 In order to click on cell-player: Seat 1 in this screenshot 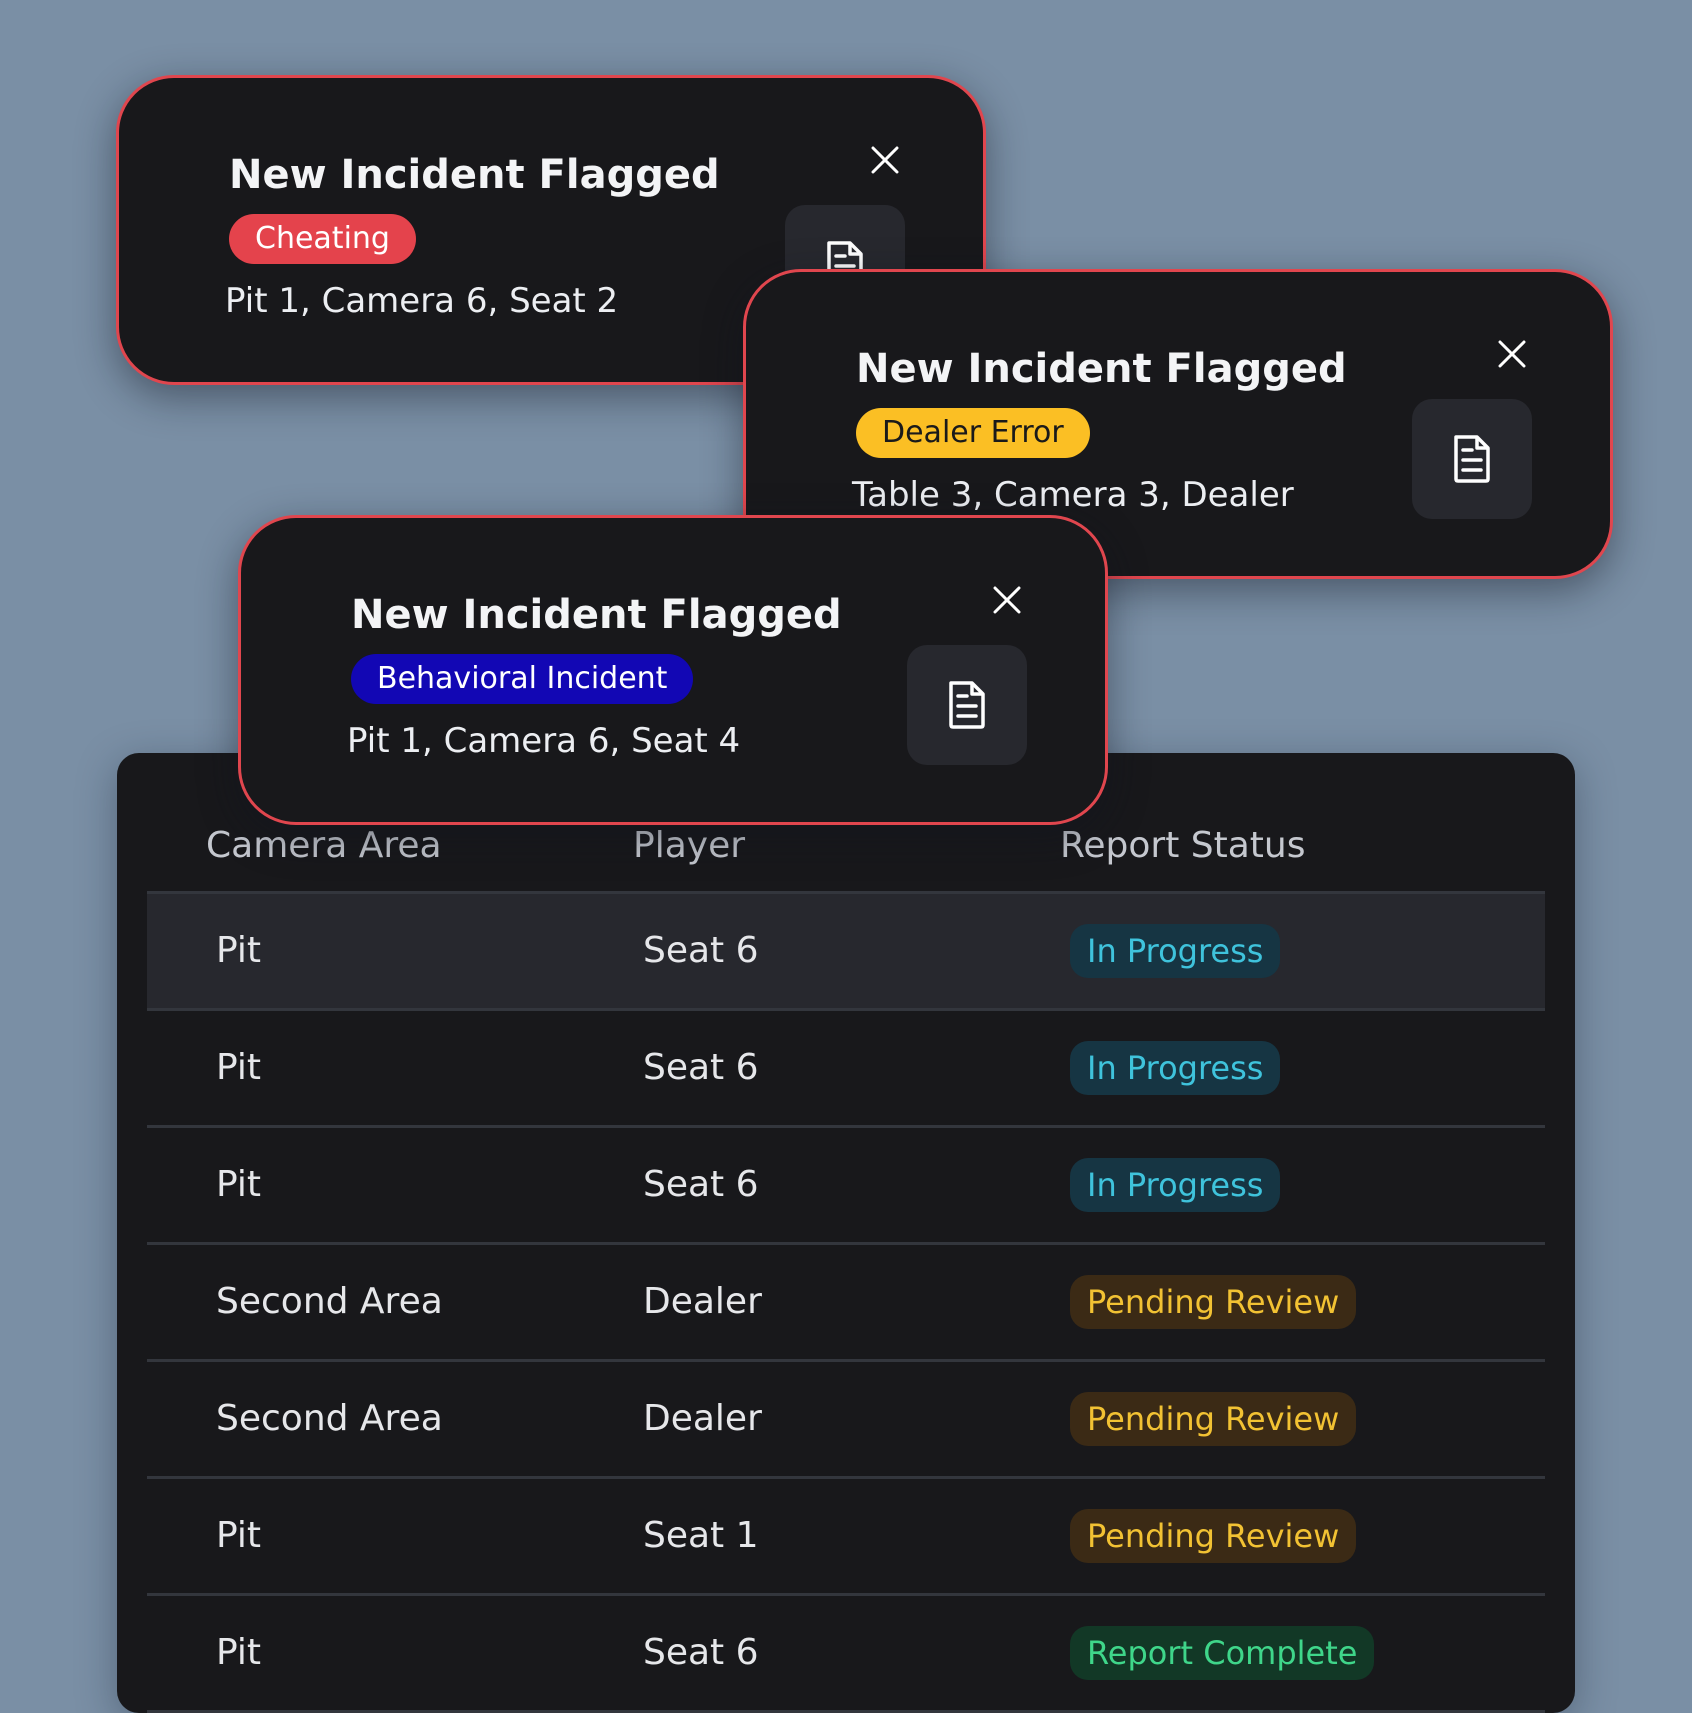, I will do `click(701, 1535)`.